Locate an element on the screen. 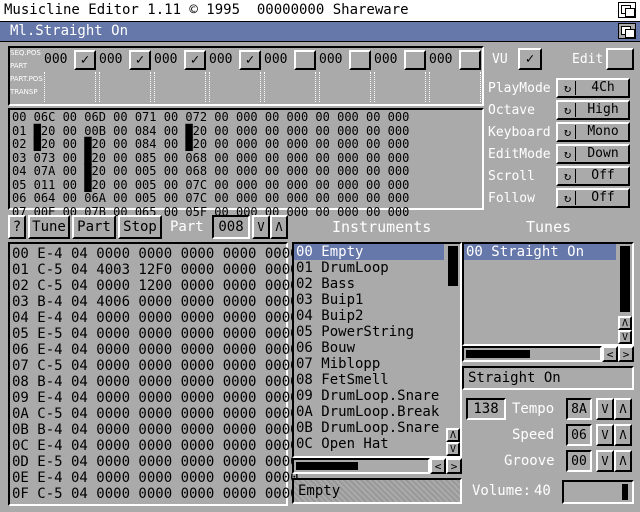 This screenshot has height=512, width=640. instrument-item: 04 Buip2 is located at coordinates (369, 316).